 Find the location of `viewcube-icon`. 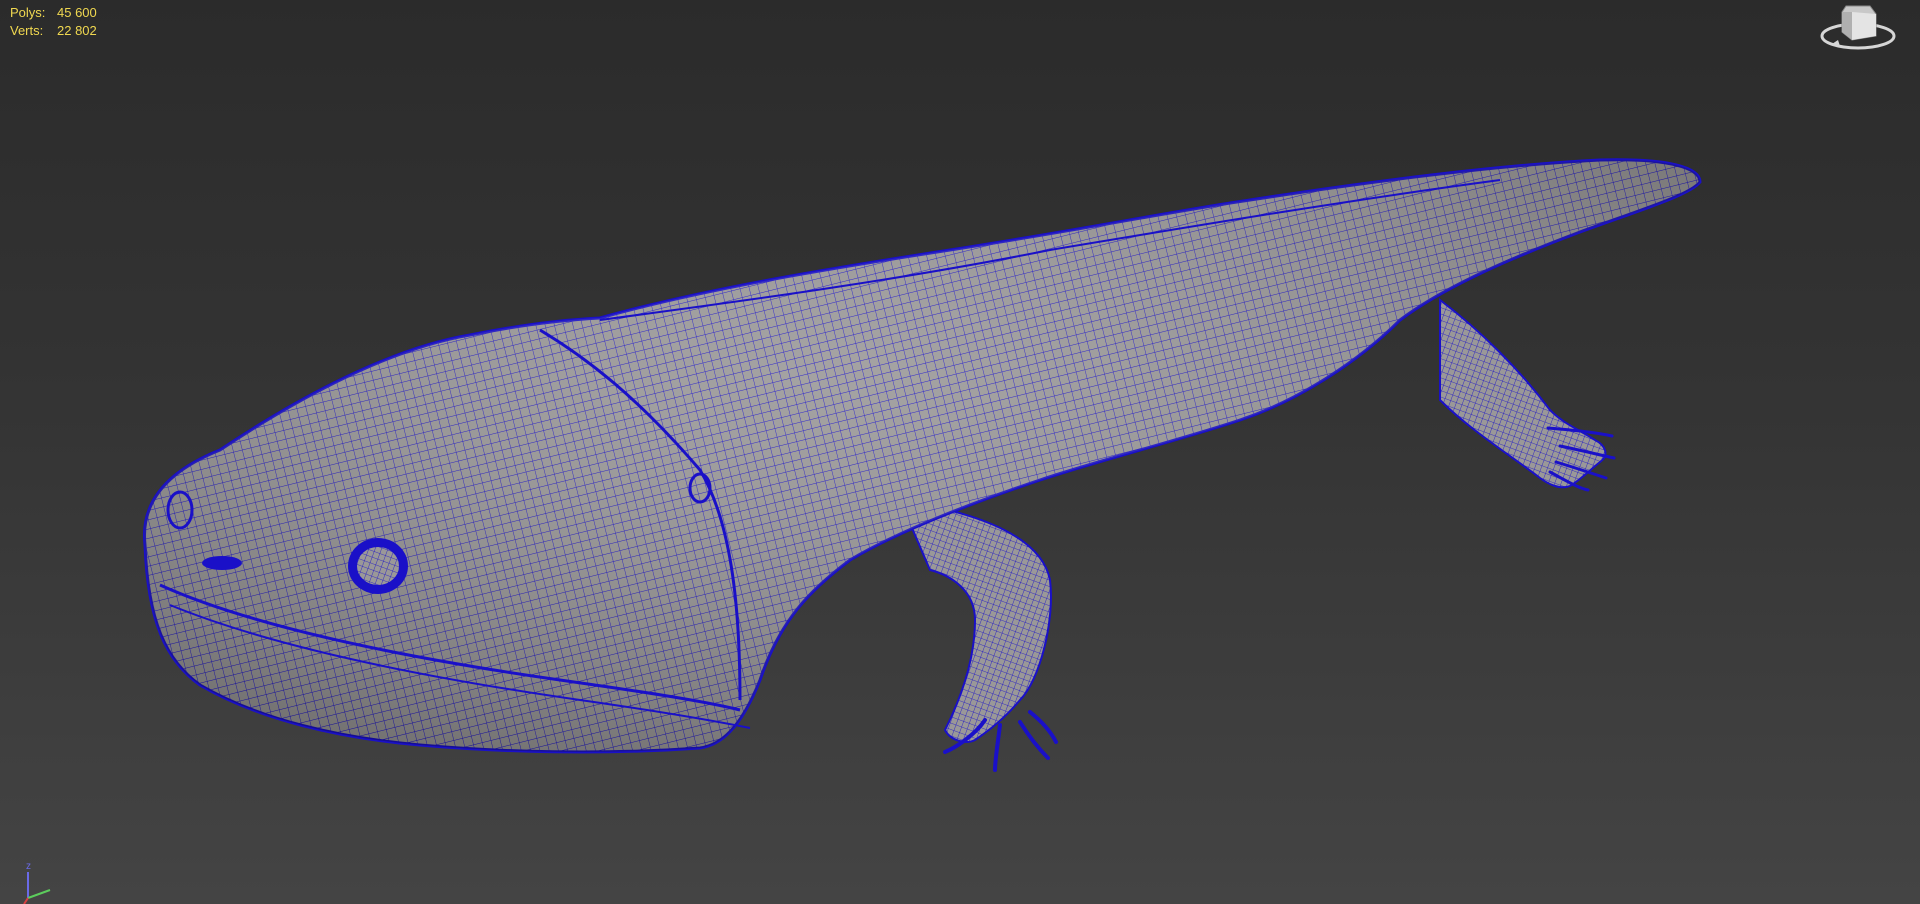

viewcube-icon is located at coordinates (1858, 28).